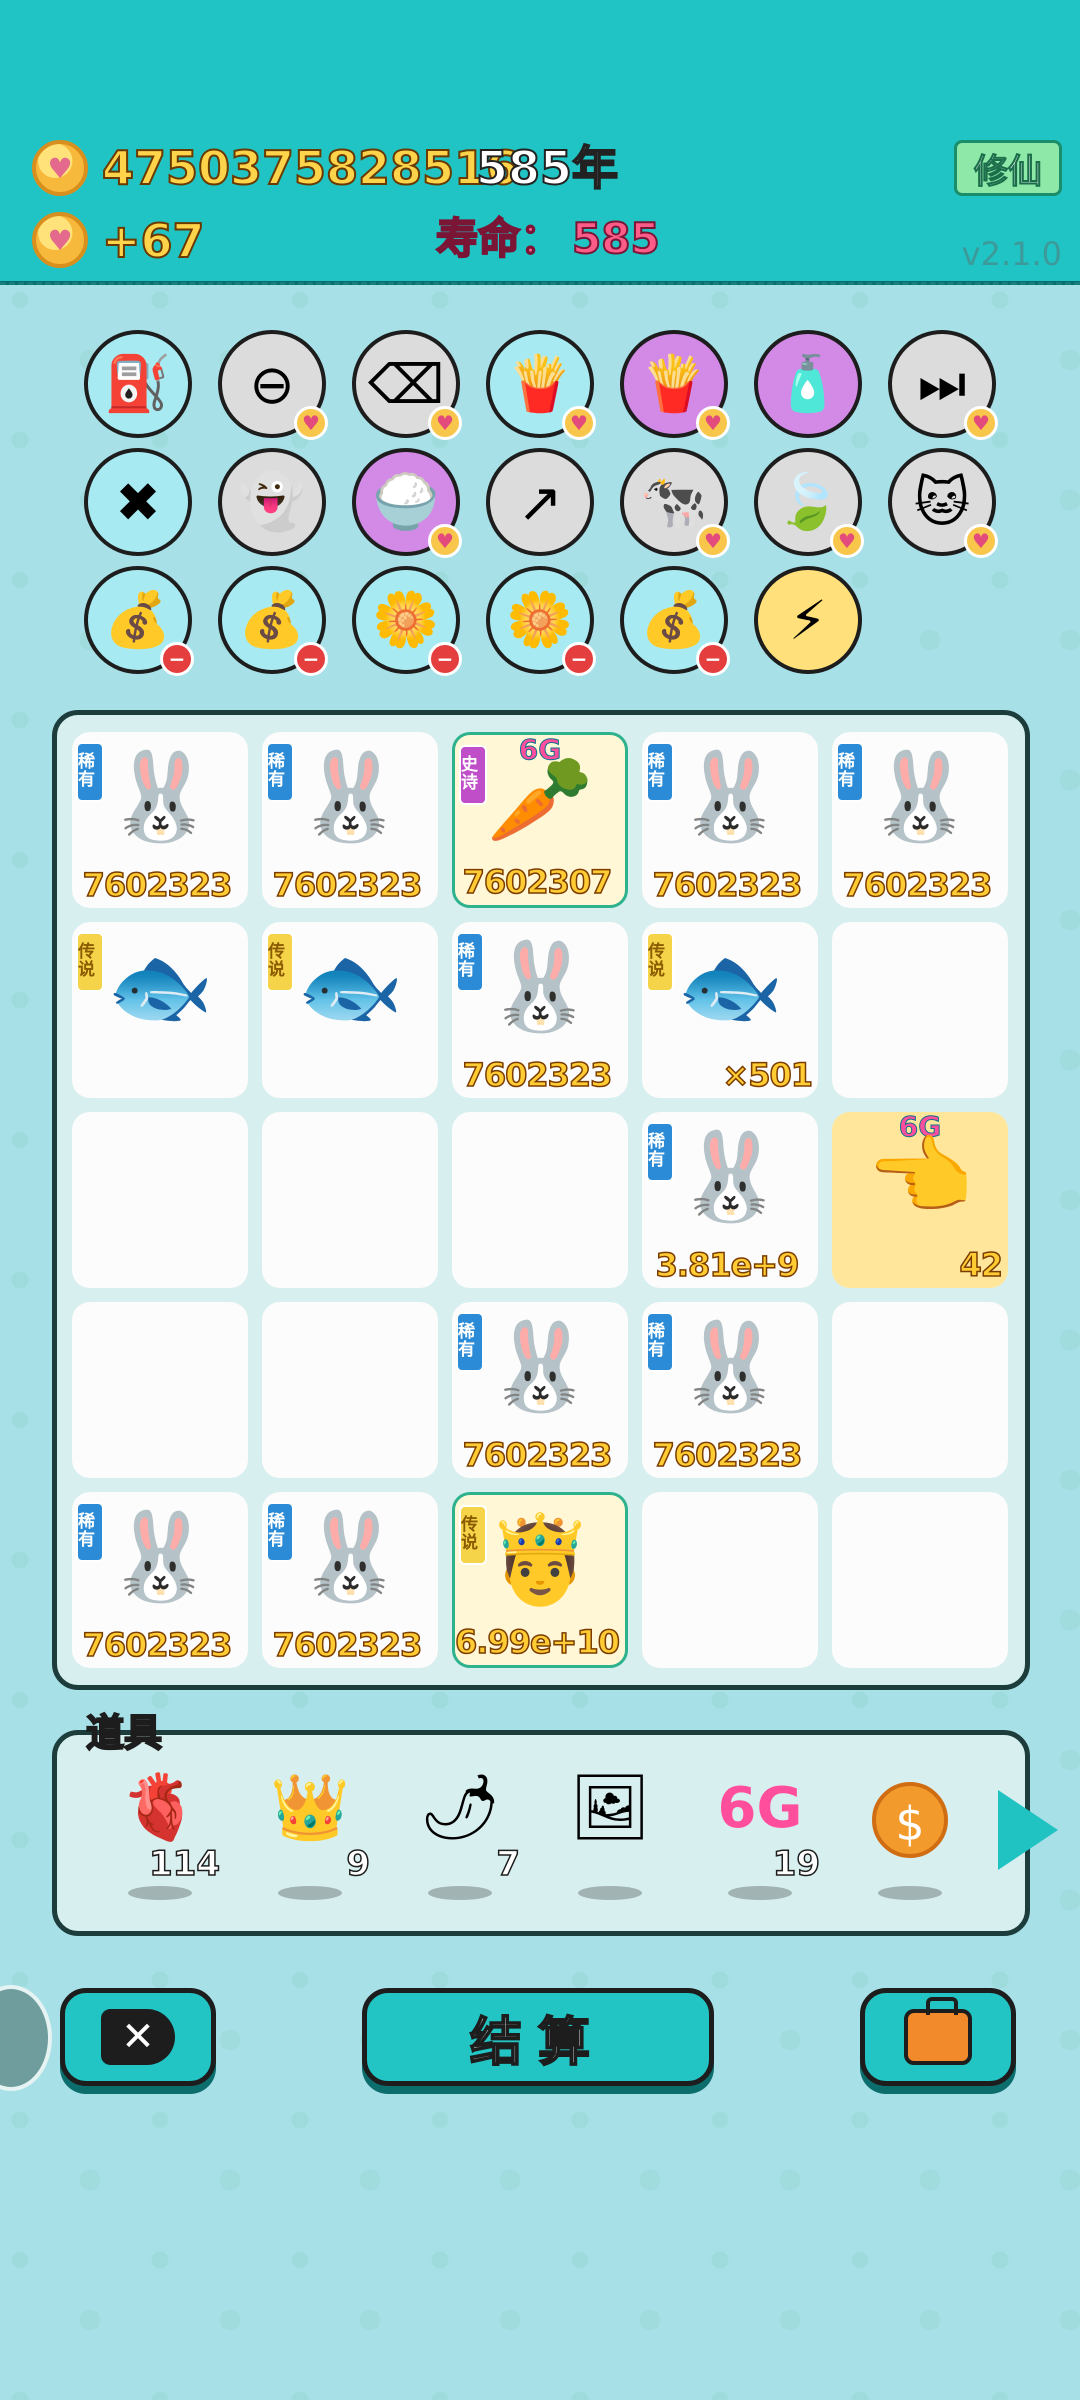 This screenshot has width=1080, height=2400. What do you see at coordinates (910, 1820) in the screenshot?
I see `dollar-coin-icon: $` at bounding box center [910, 1820].